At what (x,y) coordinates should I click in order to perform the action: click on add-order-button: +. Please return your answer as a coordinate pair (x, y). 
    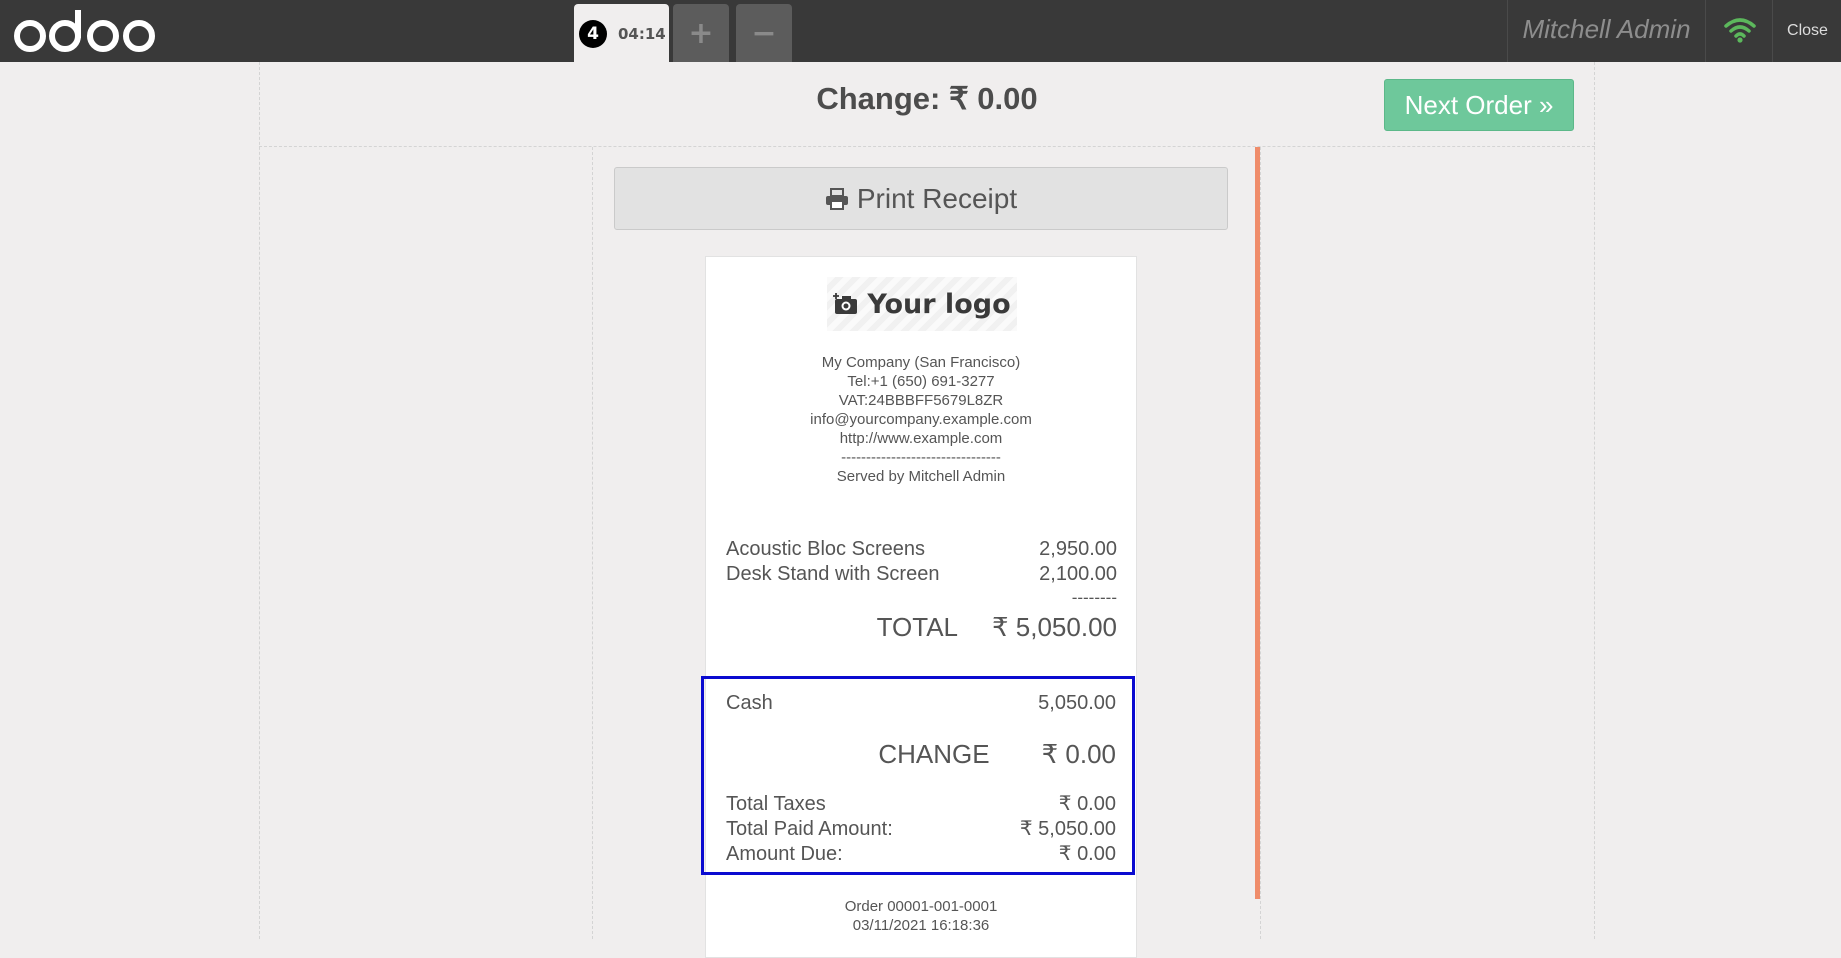
    Looking at the image, I should click on (701, 33).